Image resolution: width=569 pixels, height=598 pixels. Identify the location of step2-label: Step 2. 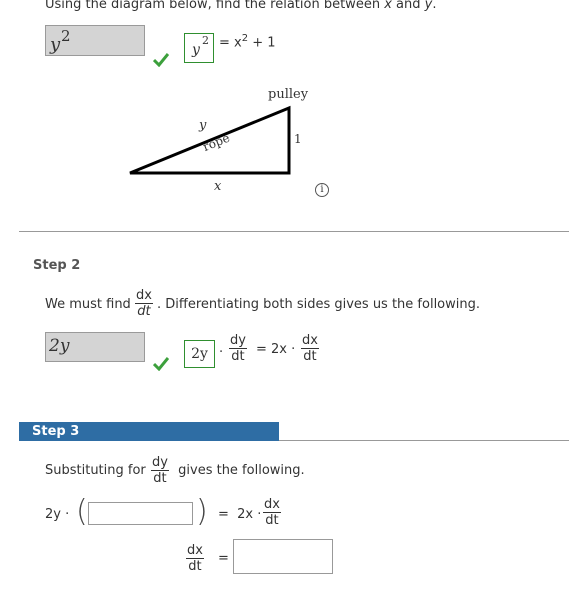
(57, 265).